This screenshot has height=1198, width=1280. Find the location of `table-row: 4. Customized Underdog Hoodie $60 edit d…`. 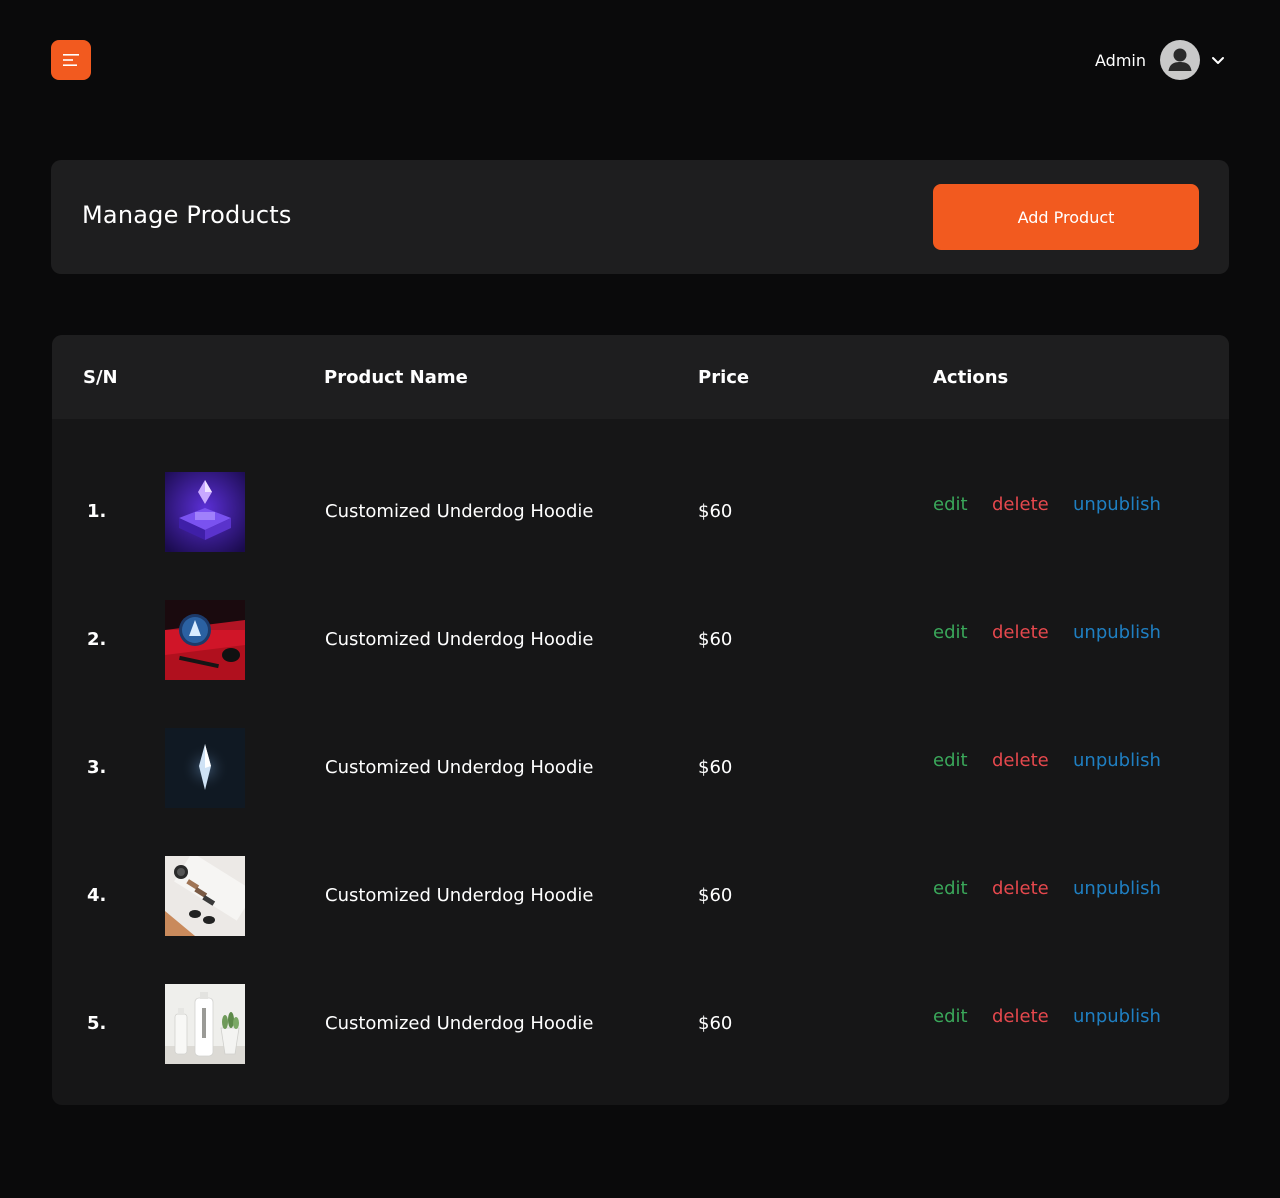

table-row: 4. Customized Underdog Hoodie $60 edit d… is located at coordinates (640, 896).